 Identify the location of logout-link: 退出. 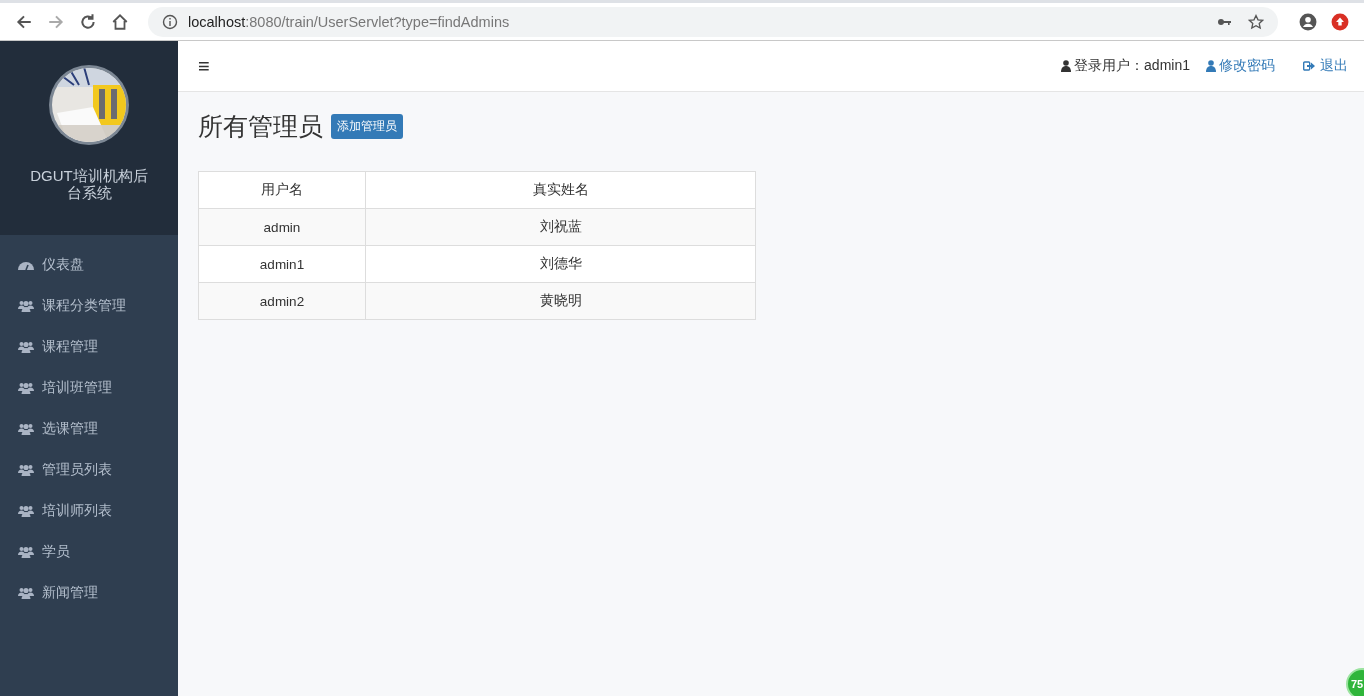
(1325, 66).